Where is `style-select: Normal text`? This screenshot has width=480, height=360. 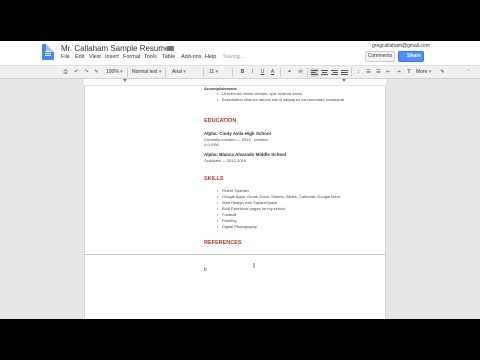 style-select: Normal text is located at coordinates (146, 72).